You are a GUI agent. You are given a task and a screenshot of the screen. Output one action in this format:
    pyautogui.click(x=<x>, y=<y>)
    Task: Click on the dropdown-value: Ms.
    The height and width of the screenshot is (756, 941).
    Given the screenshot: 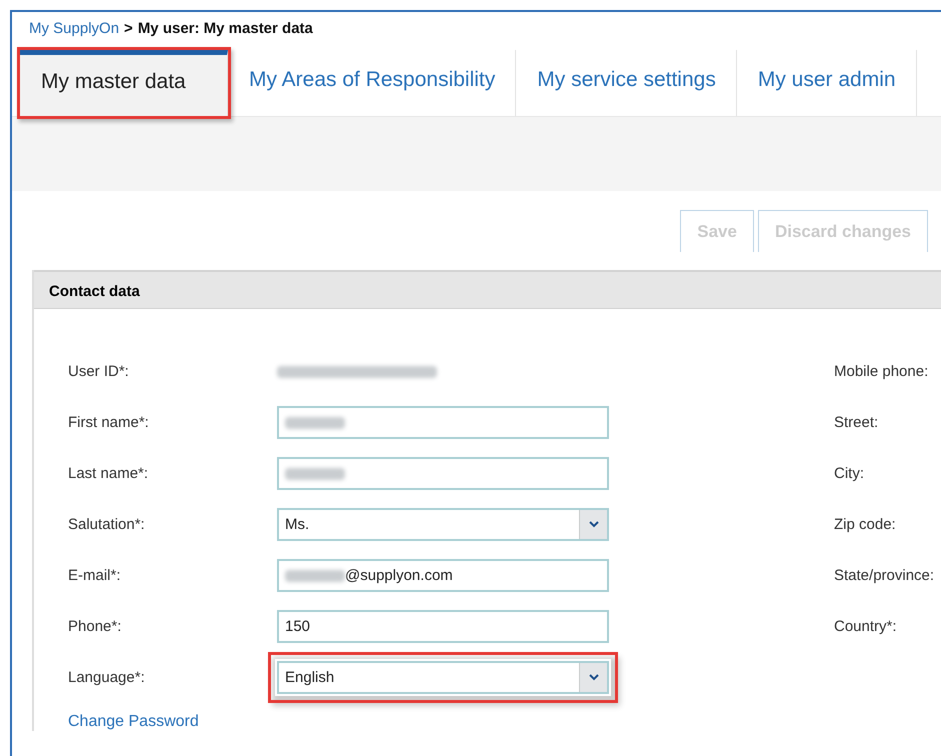 What is the action you would take?
    pyautogui.click(x=297, y=524)
    